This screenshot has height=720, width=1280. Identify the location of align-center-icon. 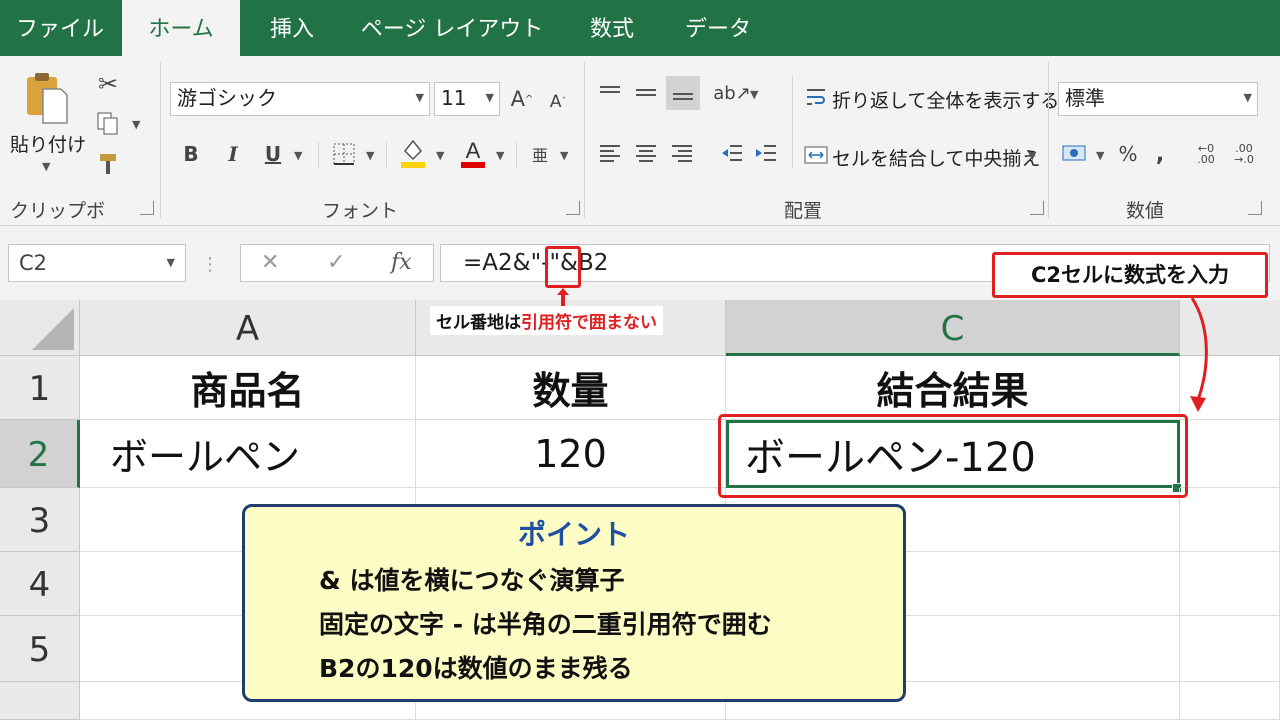
(646, 153).